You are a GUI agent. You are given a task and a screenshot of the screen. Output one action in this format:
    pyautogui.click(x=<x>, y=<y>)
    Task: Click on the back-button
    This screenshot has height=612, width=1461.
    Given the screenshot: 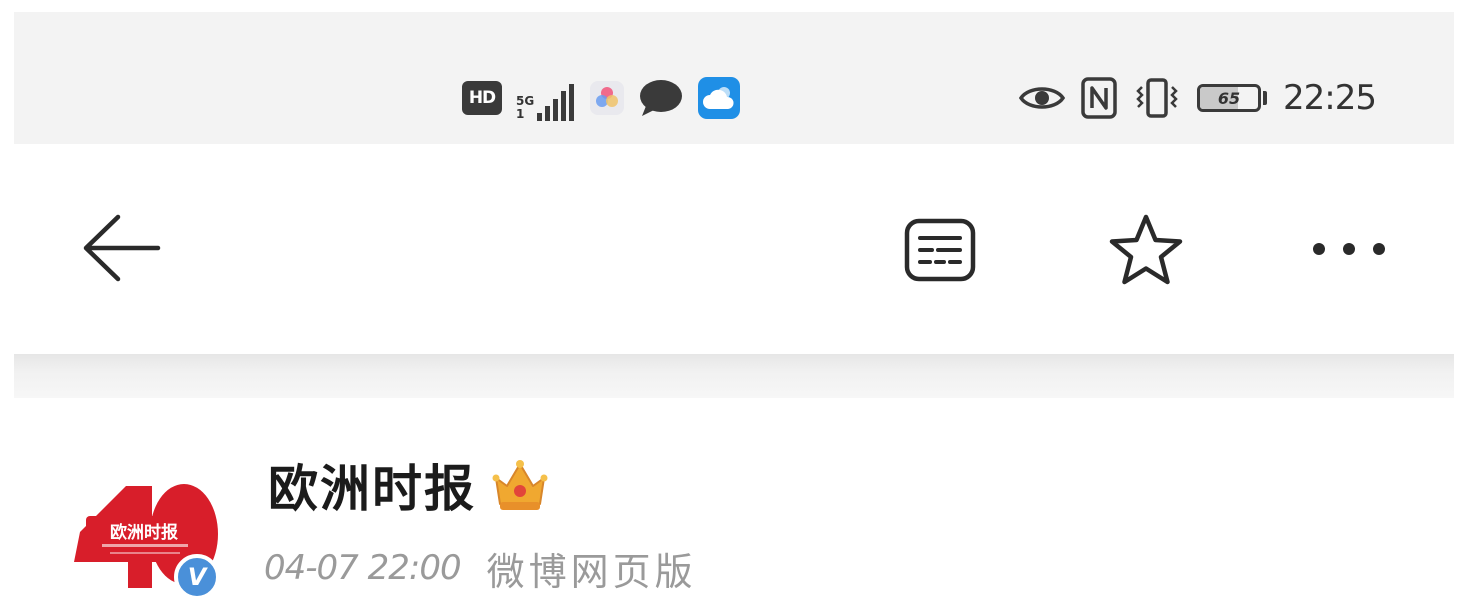 What is the action you would take?
    pyautogui.click(x=122, y=248)
    